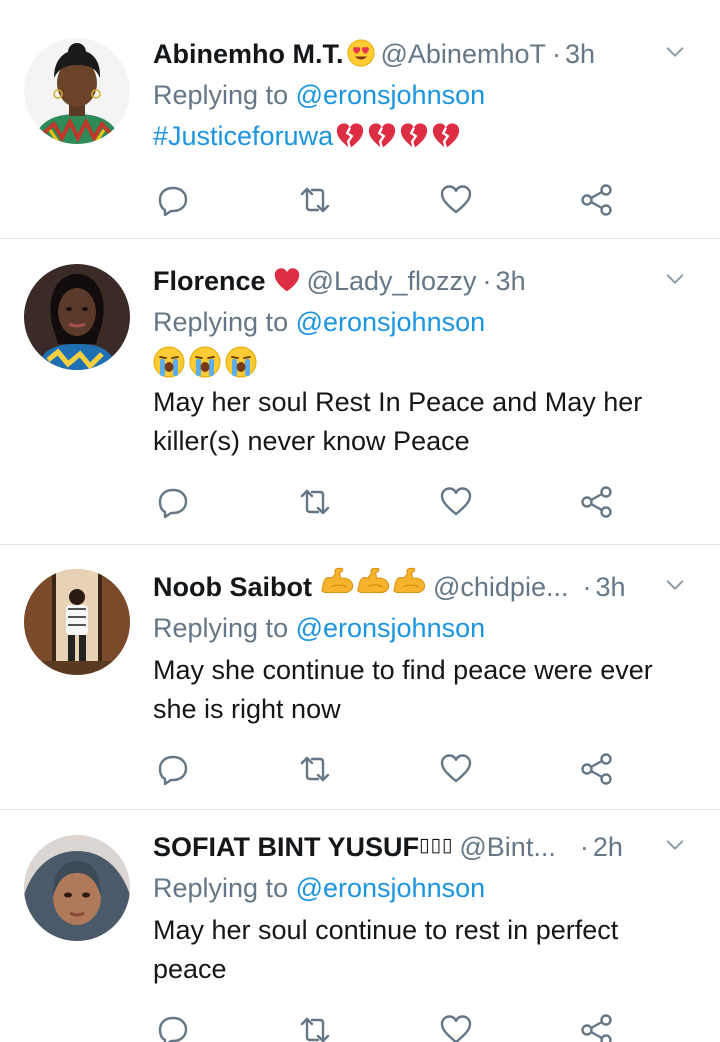 The width and height of the screenshot is (720, 1042). What do you see at coordinates (286, 847) in the screenshot?
I see `display-name: SOFIAT BINT YUSUF` at bounding box center [286, 847].